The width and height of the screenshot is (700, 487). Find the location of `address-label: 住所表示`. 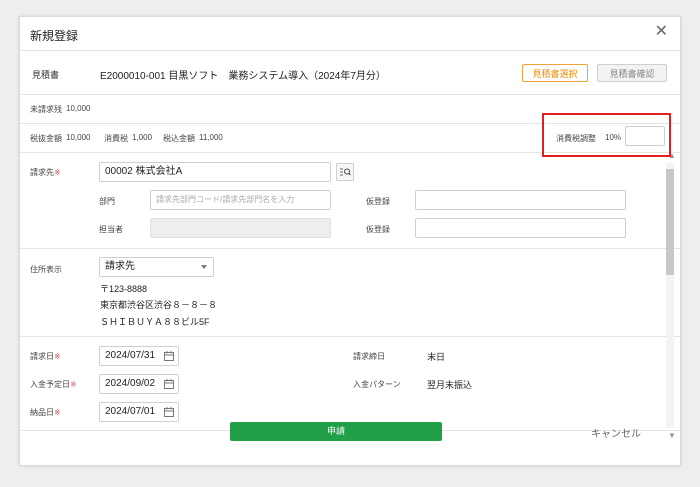

address-label: 住所表示 is located at coordinates (46, 269).